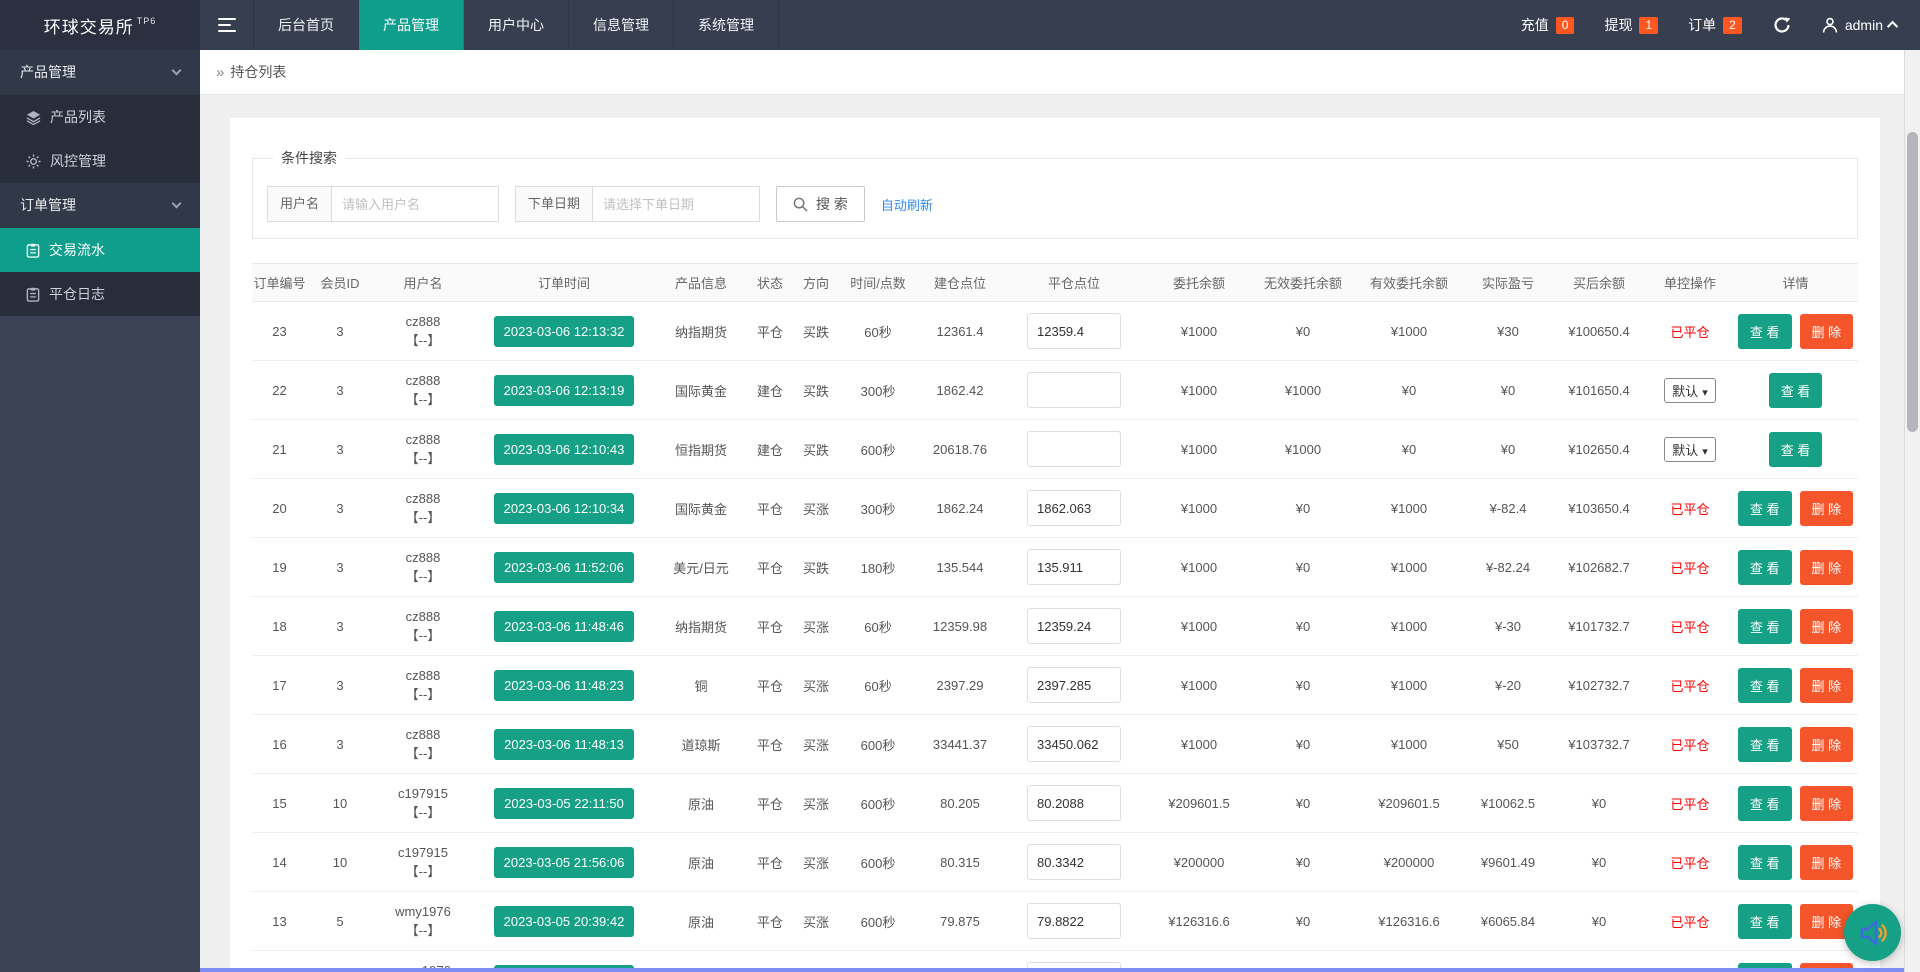  I want to click on page-title: 持仓列表, so click(258, 72).